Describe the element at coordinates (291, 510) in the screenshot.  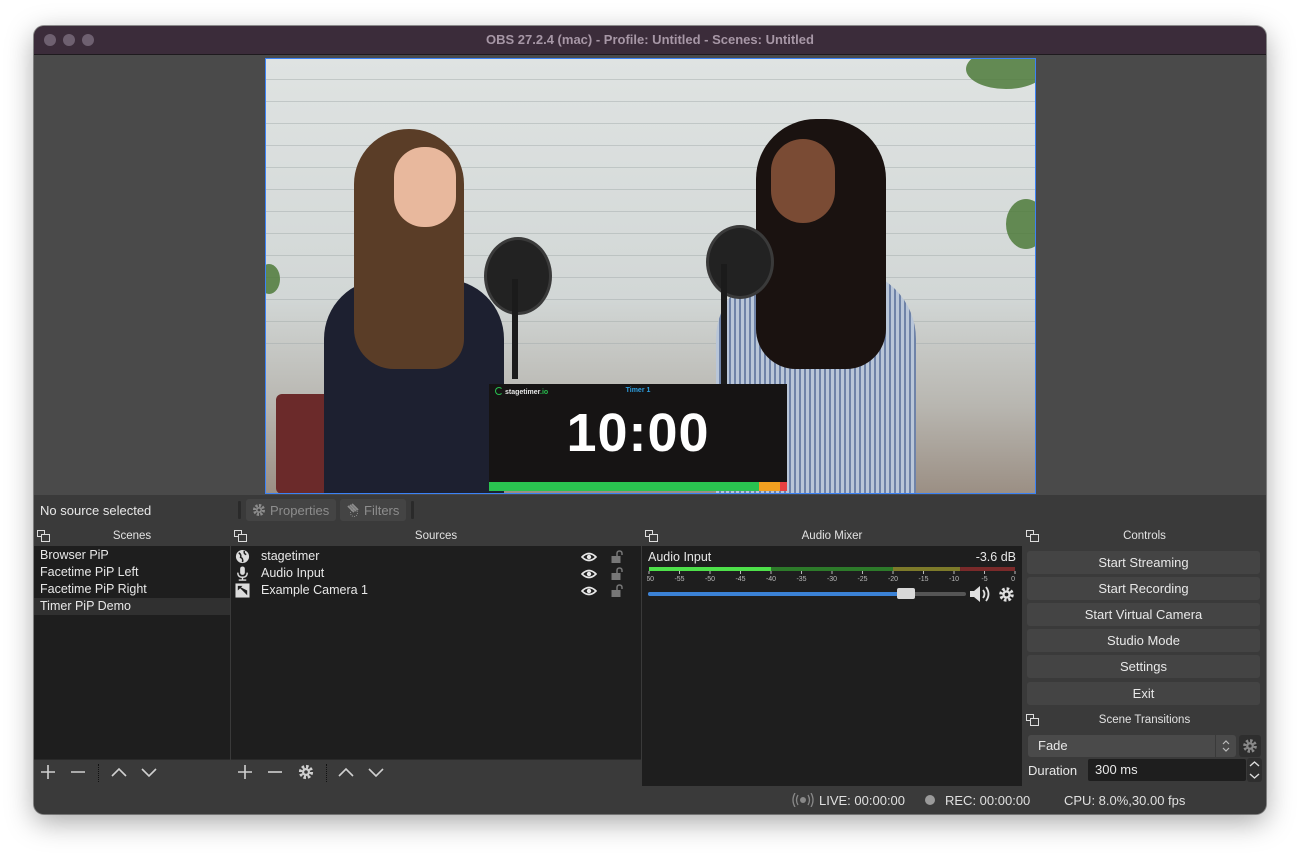
I see `properties-button: Properties` at that location.